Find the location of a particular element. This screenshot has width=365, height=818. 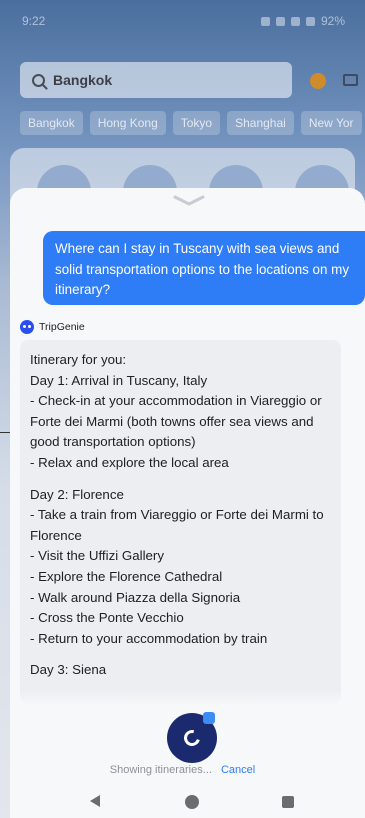

status-icons: 92% is located at coordinates (302, 21).